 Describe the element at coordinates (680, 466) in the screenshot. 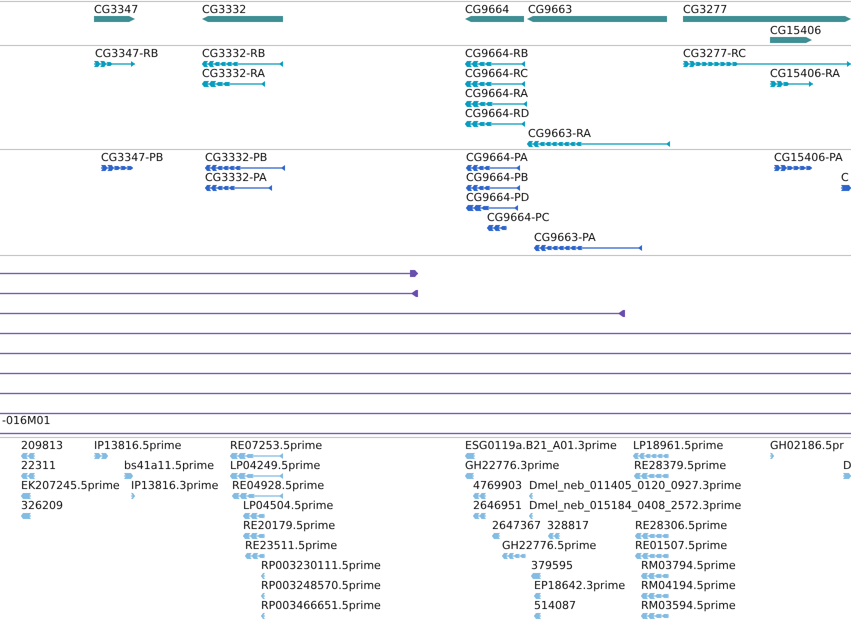

I see `est-label: RE28379.5prime` at that location.